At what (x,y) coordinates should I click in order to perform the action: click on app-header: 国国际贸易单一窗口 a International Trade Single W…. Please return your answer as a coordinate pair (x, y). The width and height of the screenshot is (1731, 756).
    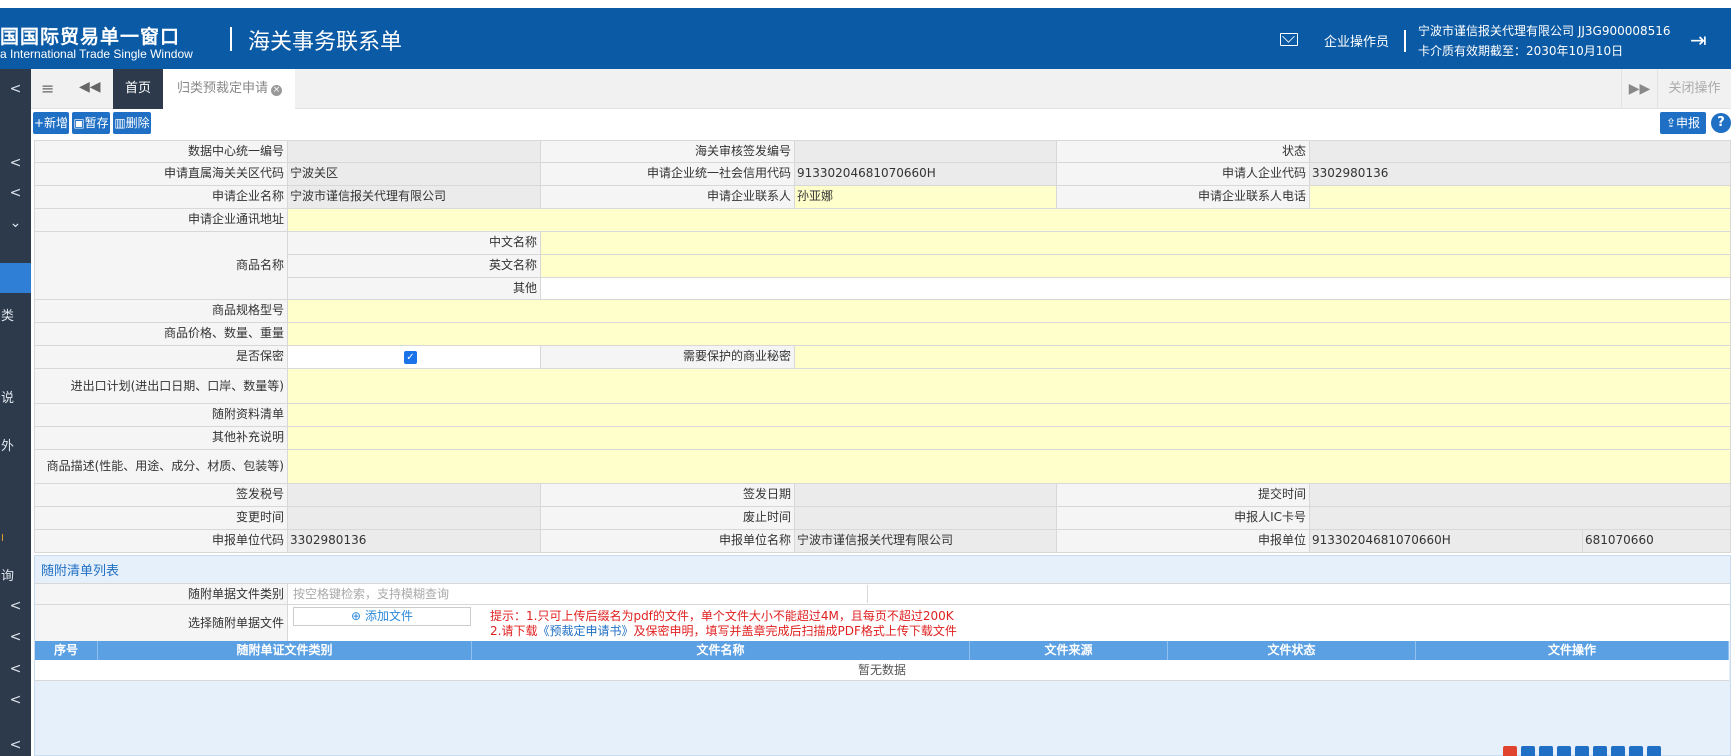
    Looking at the image, I should click on (865, 38).